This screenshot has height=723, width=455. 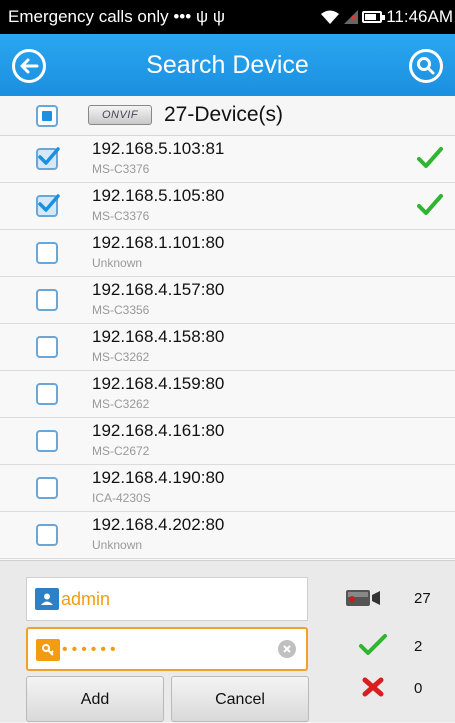 What do you see at coordinates (95, 699) in the screenshot?
I see `add-button: Add` at bounding box center [95, 699].